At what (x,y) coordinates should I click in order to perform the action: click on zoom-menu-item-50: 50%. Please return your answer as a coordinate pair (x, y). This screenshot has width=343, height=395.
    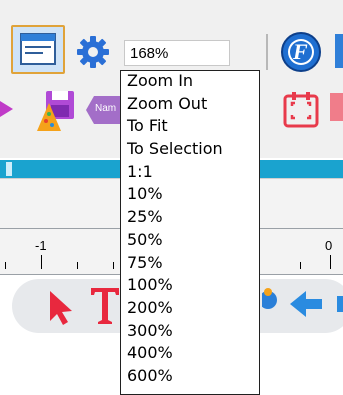
    Looking at the image, I should click on (190, 241).